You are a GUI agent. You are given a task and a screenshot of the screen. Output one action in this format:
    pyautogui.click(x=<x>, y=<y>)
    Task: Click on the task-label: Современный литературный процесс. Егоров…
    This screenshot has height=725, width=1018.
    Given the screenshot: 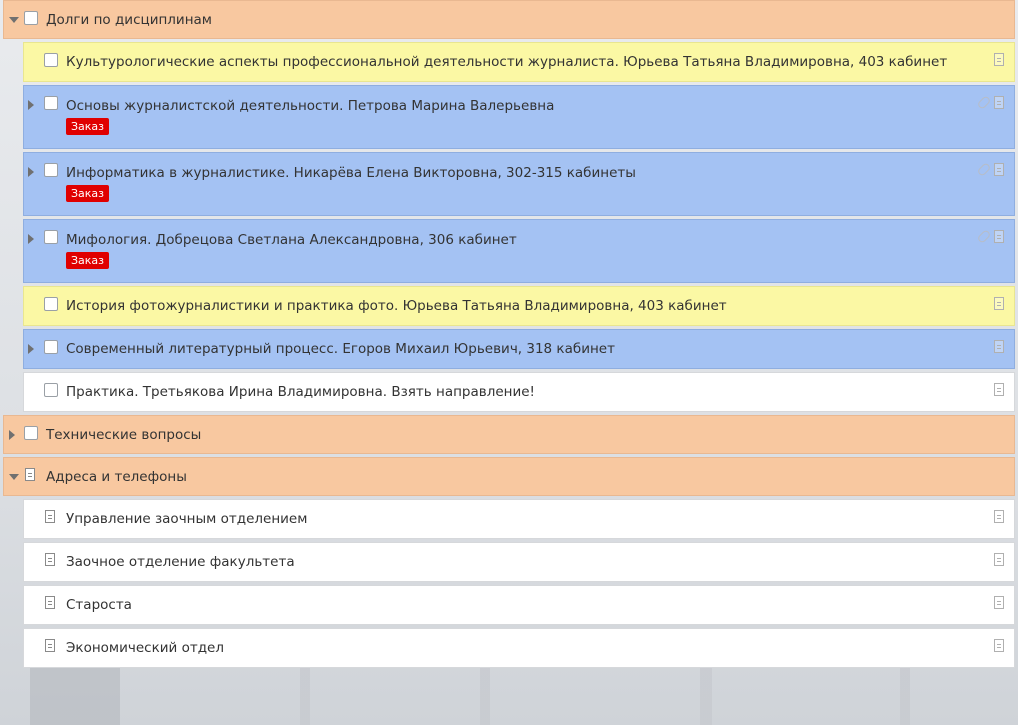 What is the action you would take?
    pyautogui.click(x=340, y=349)
    